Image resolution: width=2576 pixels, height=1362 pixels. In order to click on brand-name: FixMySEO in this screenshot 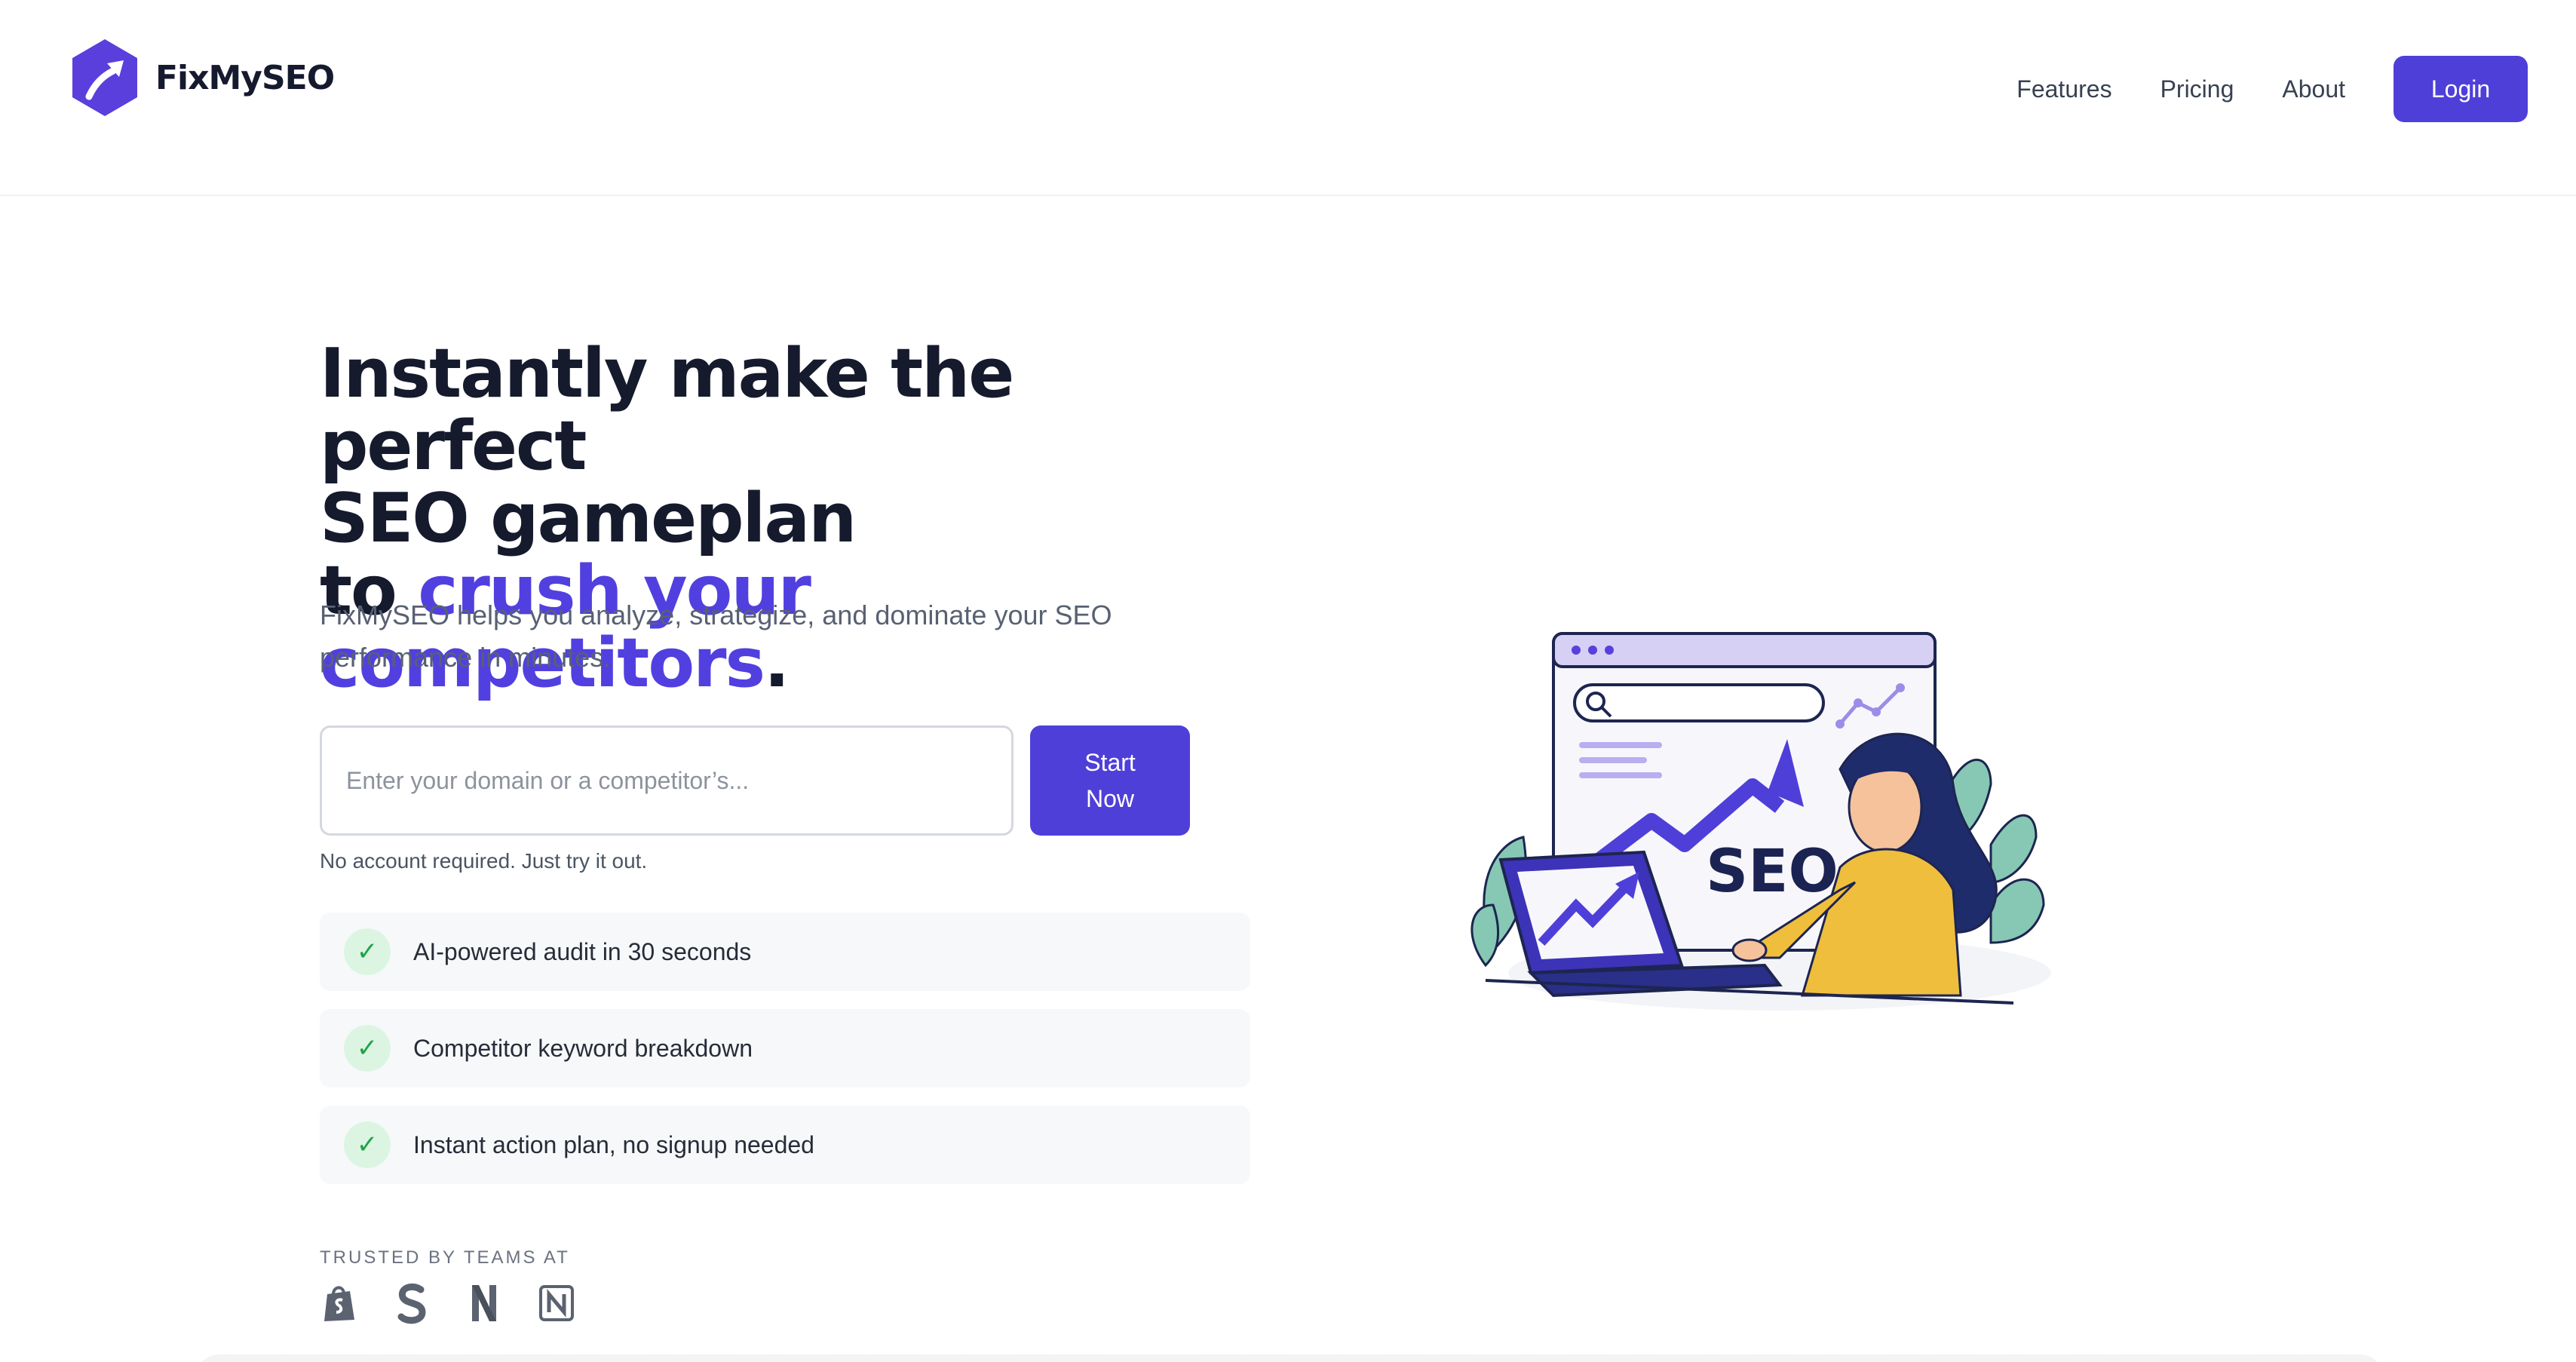, I will do `click(245, 78)`.